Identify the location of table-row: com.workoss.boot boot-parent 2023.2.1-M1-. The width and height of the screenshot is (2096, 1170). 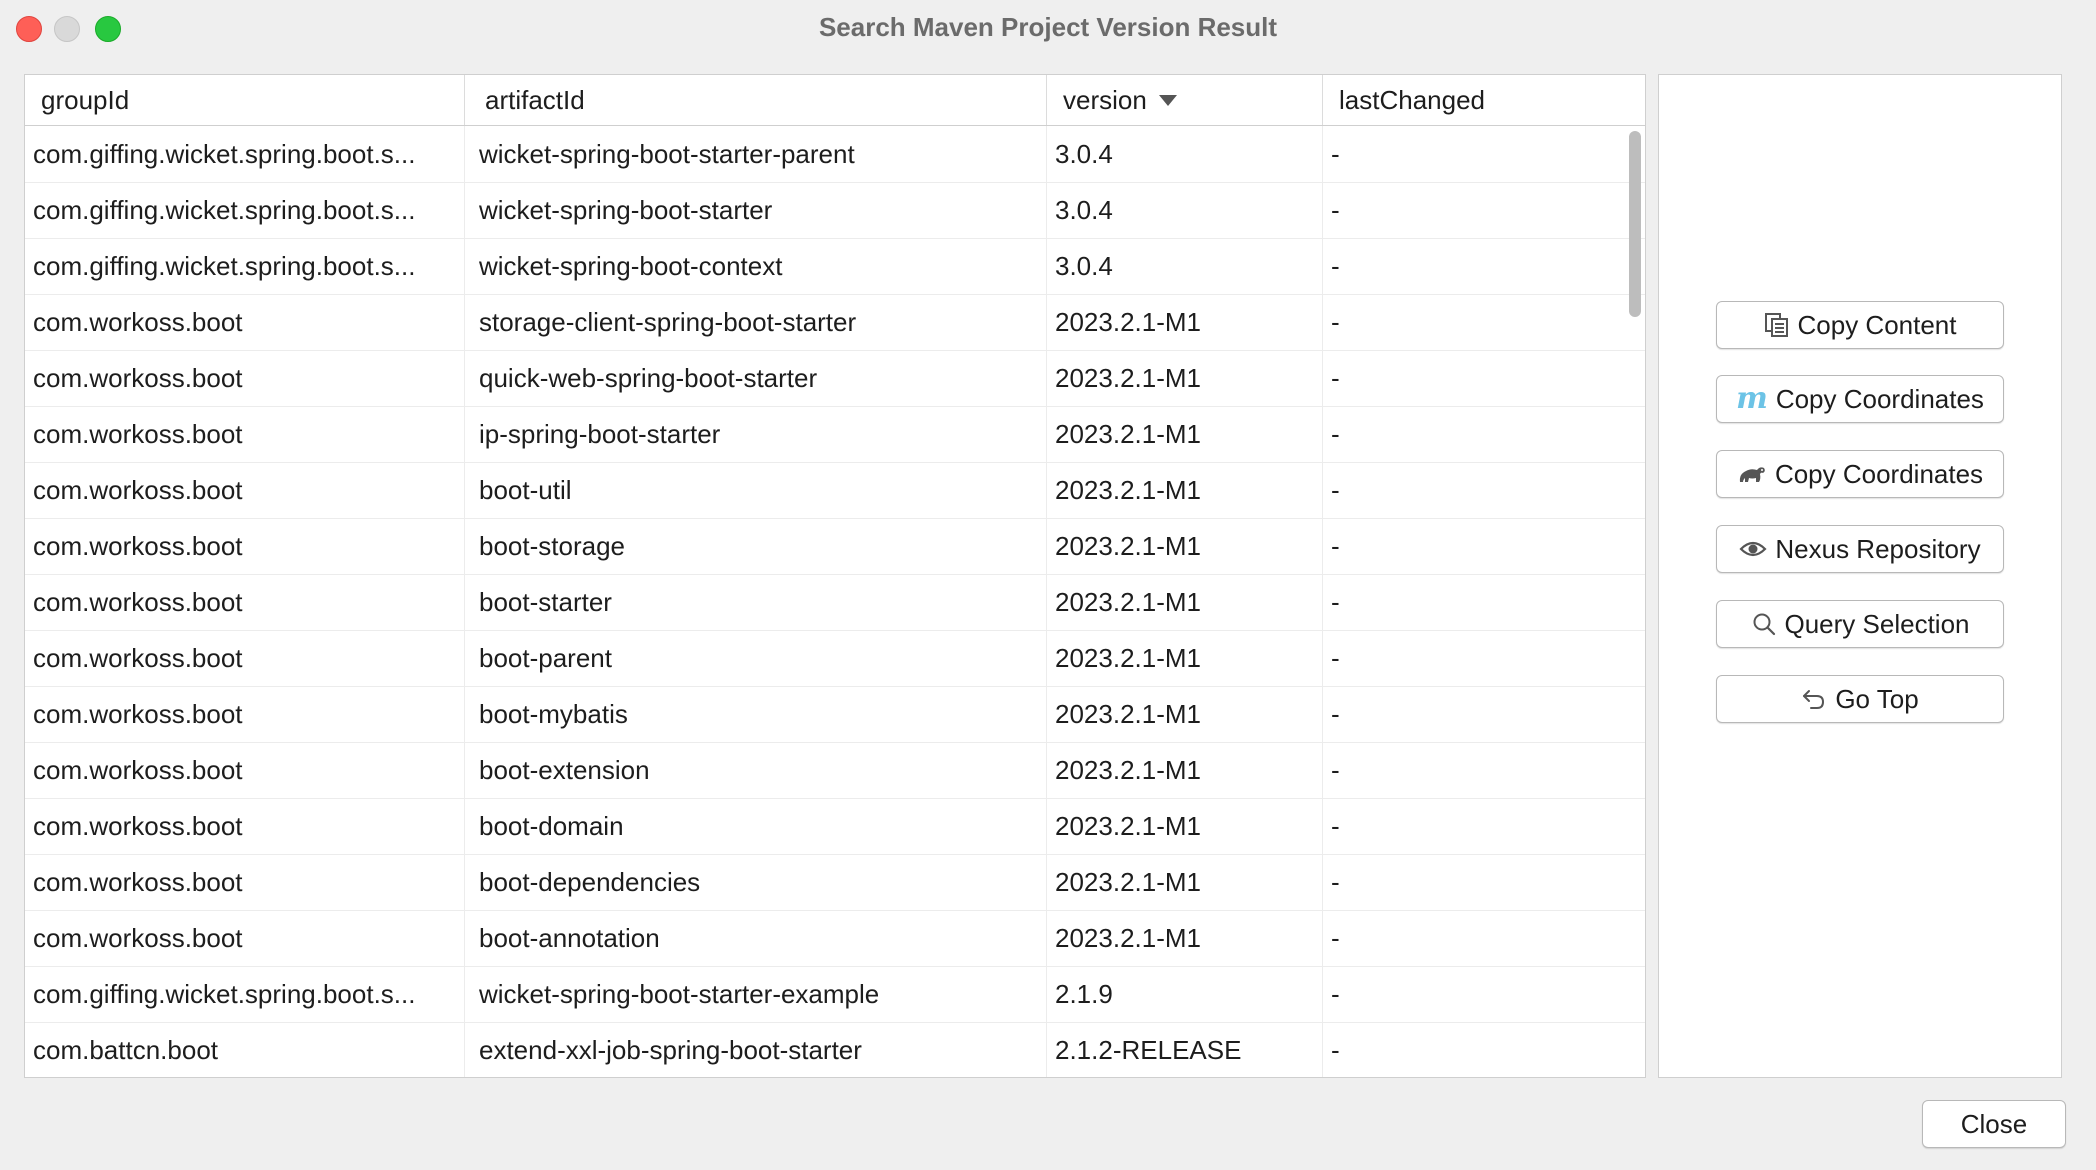
(835, 658).